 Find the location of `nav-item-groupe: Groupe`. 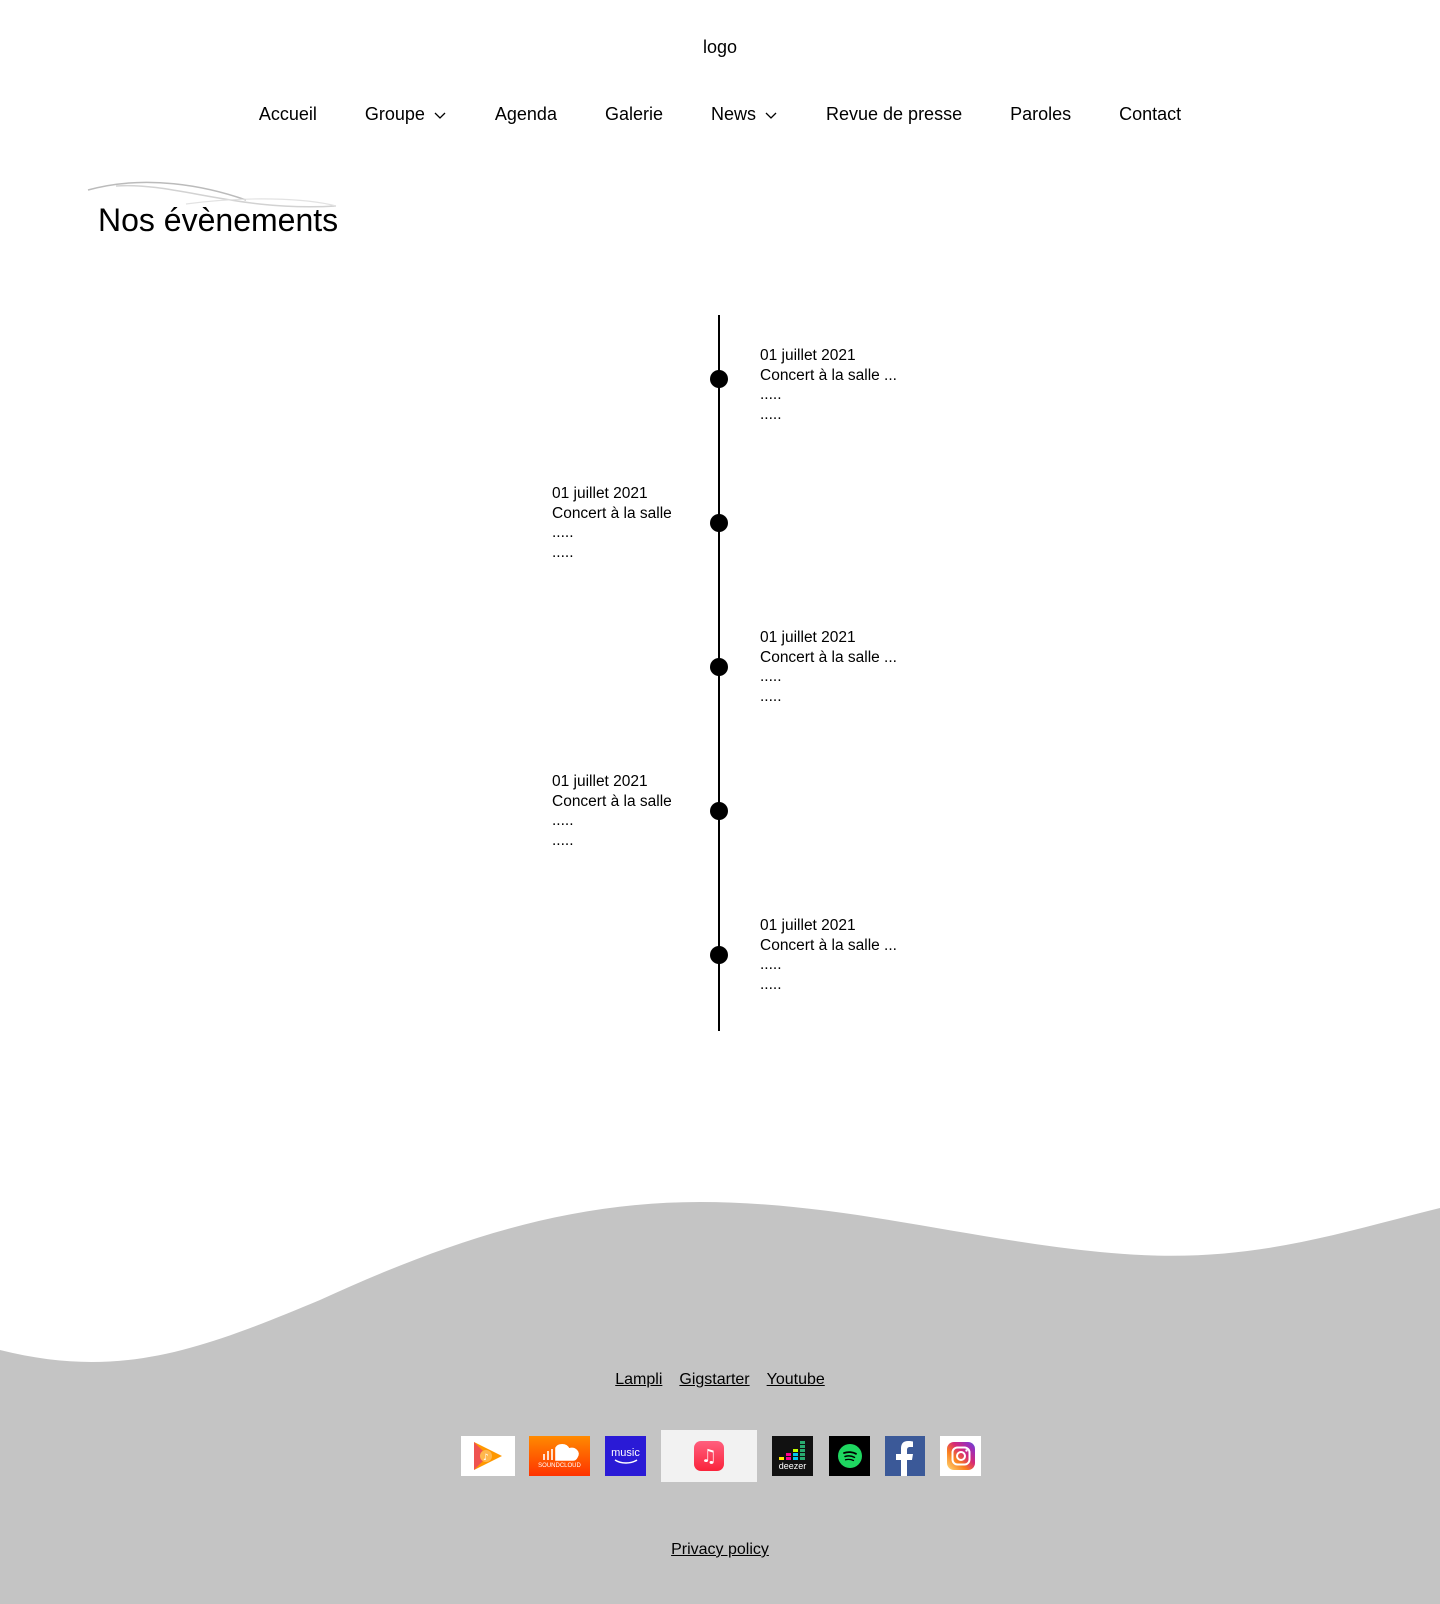

nav-item-groupe: Groupe is located at coordinates (406, 114).